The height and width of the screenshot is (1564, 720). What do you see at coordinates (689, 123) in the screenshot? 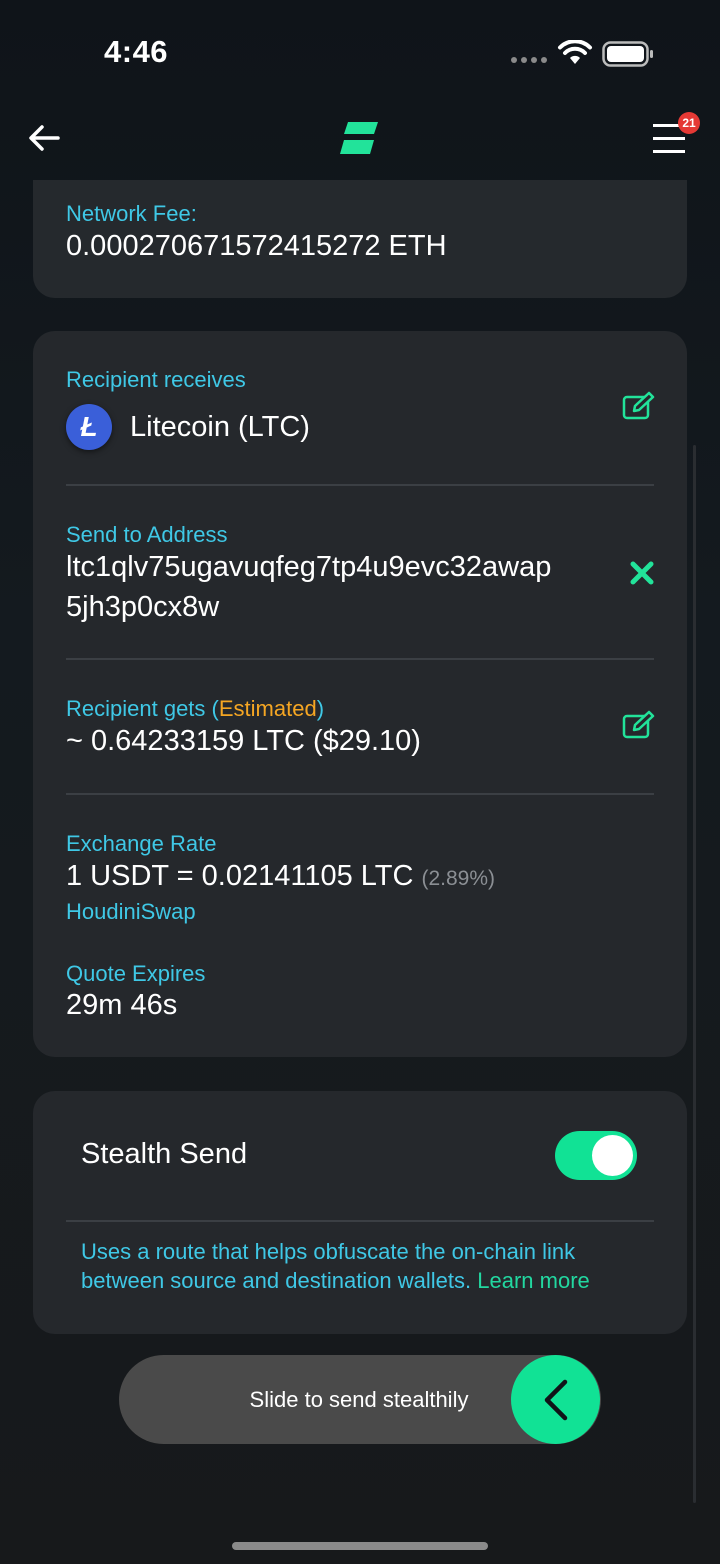
I see `notification-badge: 21` at bounding box center [689, 123].